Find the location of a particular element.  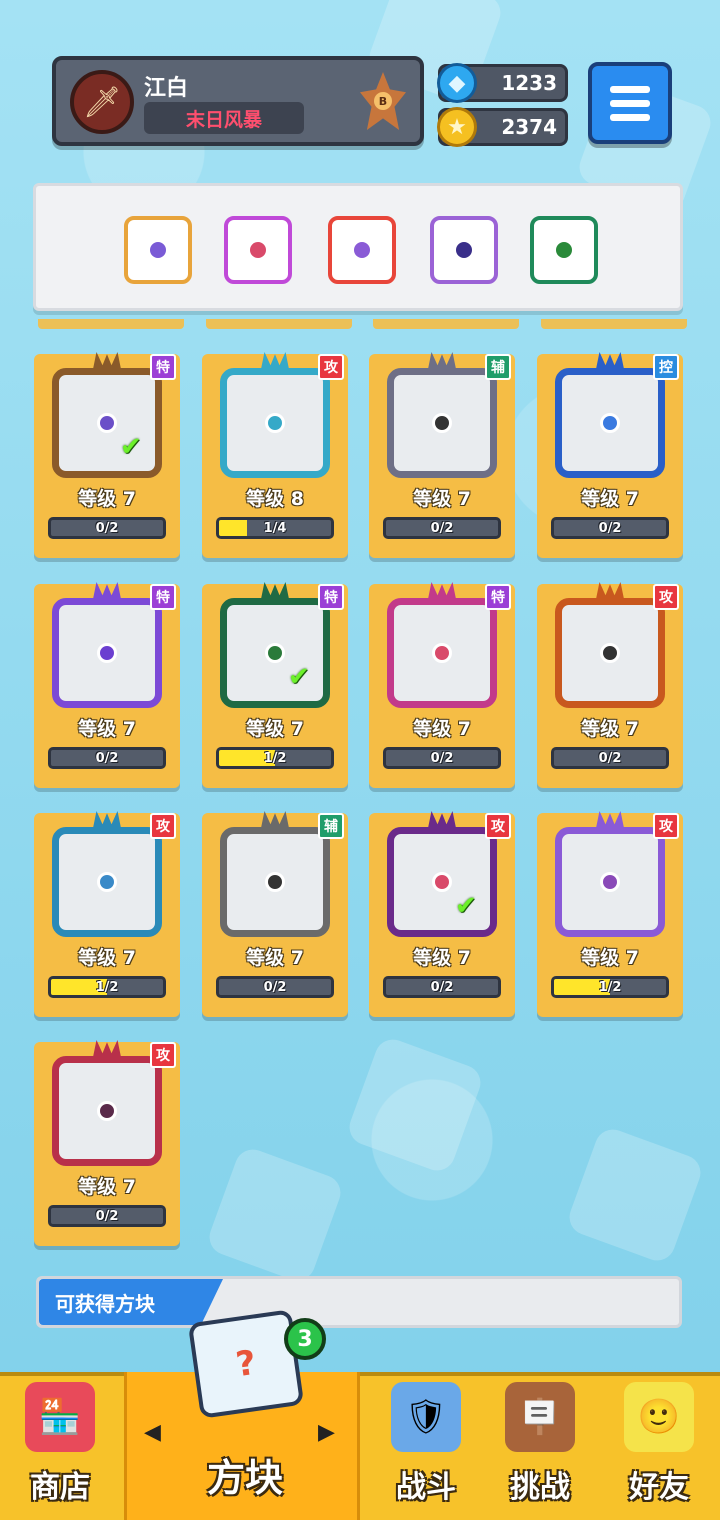

block-card: 攻等级 8 1/4 is located at coordinates (275, 455).